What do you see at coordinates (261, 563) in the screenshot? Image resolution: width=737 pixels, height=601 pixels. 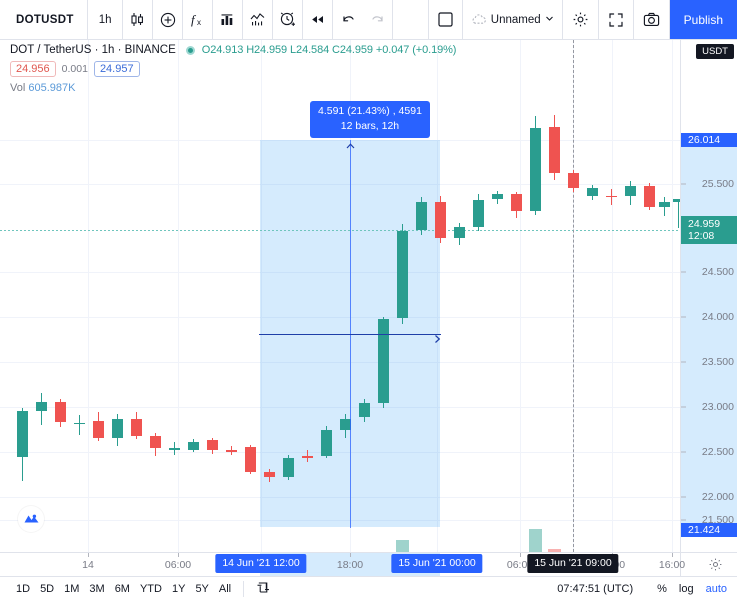 I see `time-axis-badge: 14 Jun '21 12:00` at bounding box center [261, 563].